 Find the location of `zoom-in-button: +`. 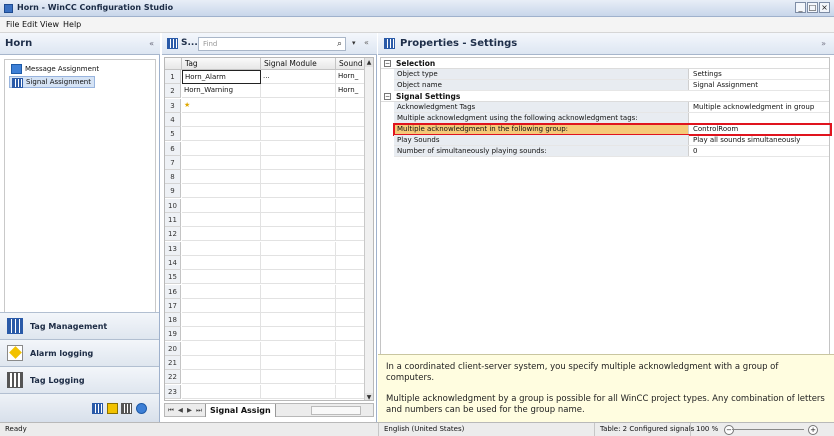

zoom-in-button: + is located at coordinates (813, 430).